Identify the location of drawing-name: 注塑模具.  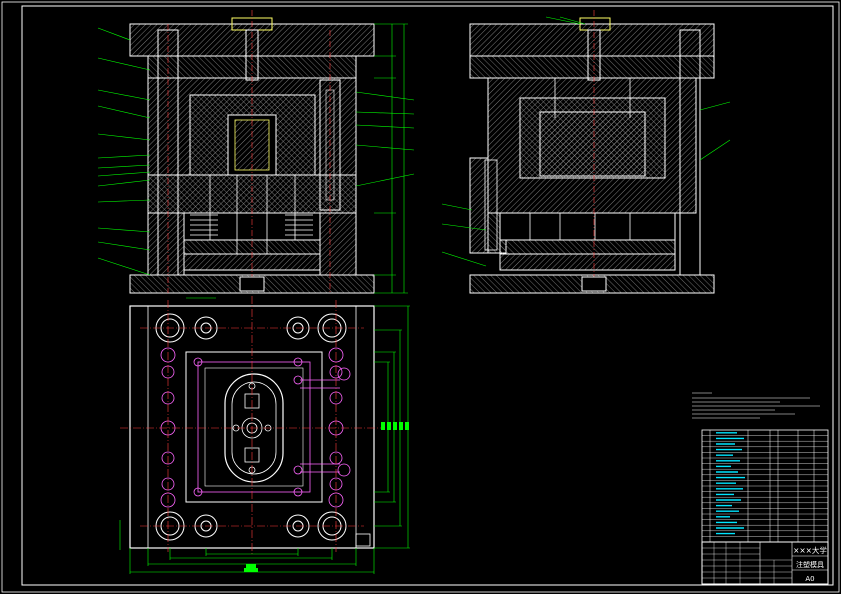
(810, 564).